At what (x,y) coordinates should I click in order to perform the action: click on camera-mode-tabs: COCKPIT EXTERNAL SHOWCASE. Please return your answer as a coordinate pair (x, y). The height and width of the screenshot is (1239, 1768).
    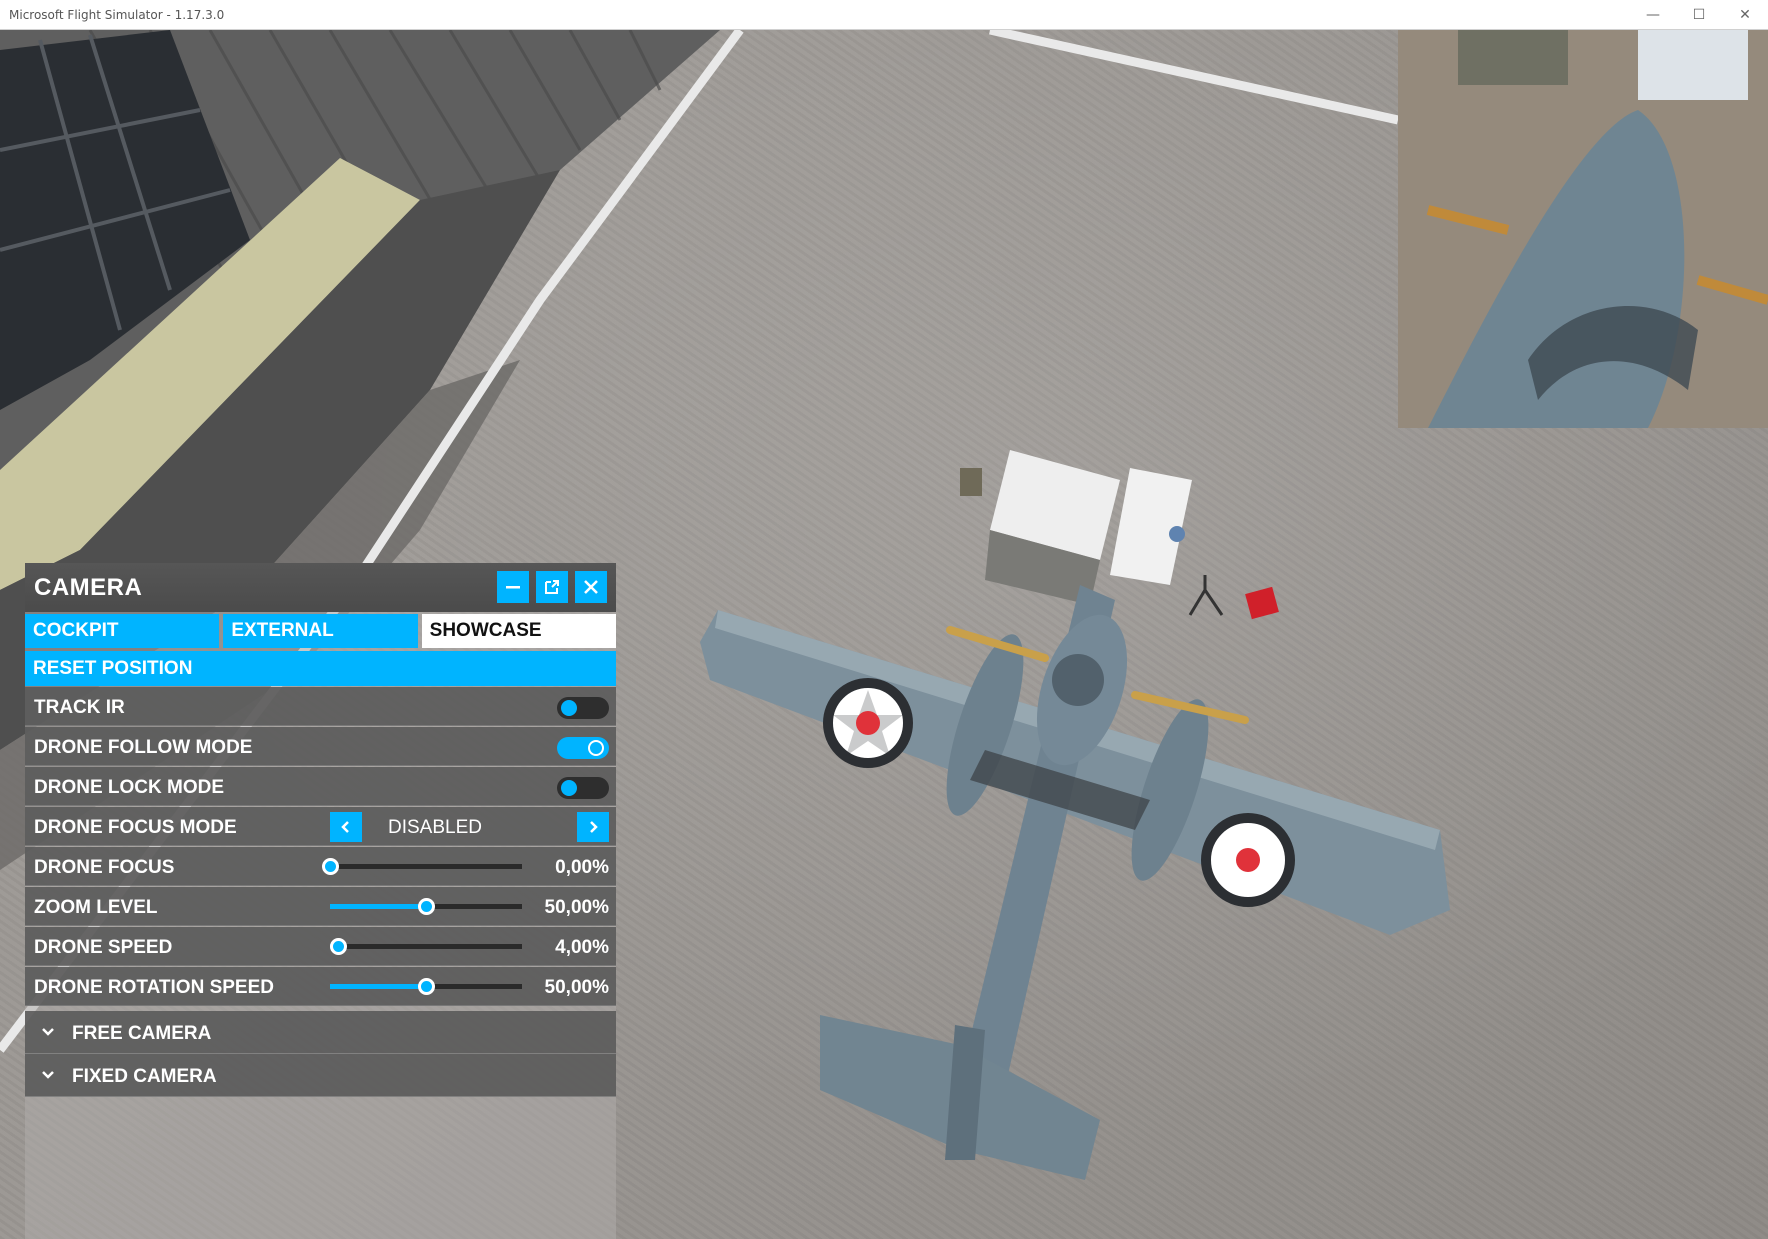
    Looking at the image, I should click on (320, 631).